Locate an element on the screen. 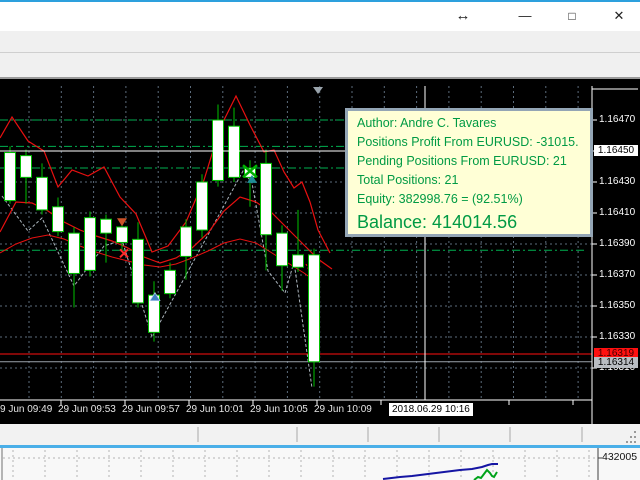 The width and height of the screenshot is (640, 480). time-tick-label: 29 Jun 10:05 is located at coordinates (279, 409).